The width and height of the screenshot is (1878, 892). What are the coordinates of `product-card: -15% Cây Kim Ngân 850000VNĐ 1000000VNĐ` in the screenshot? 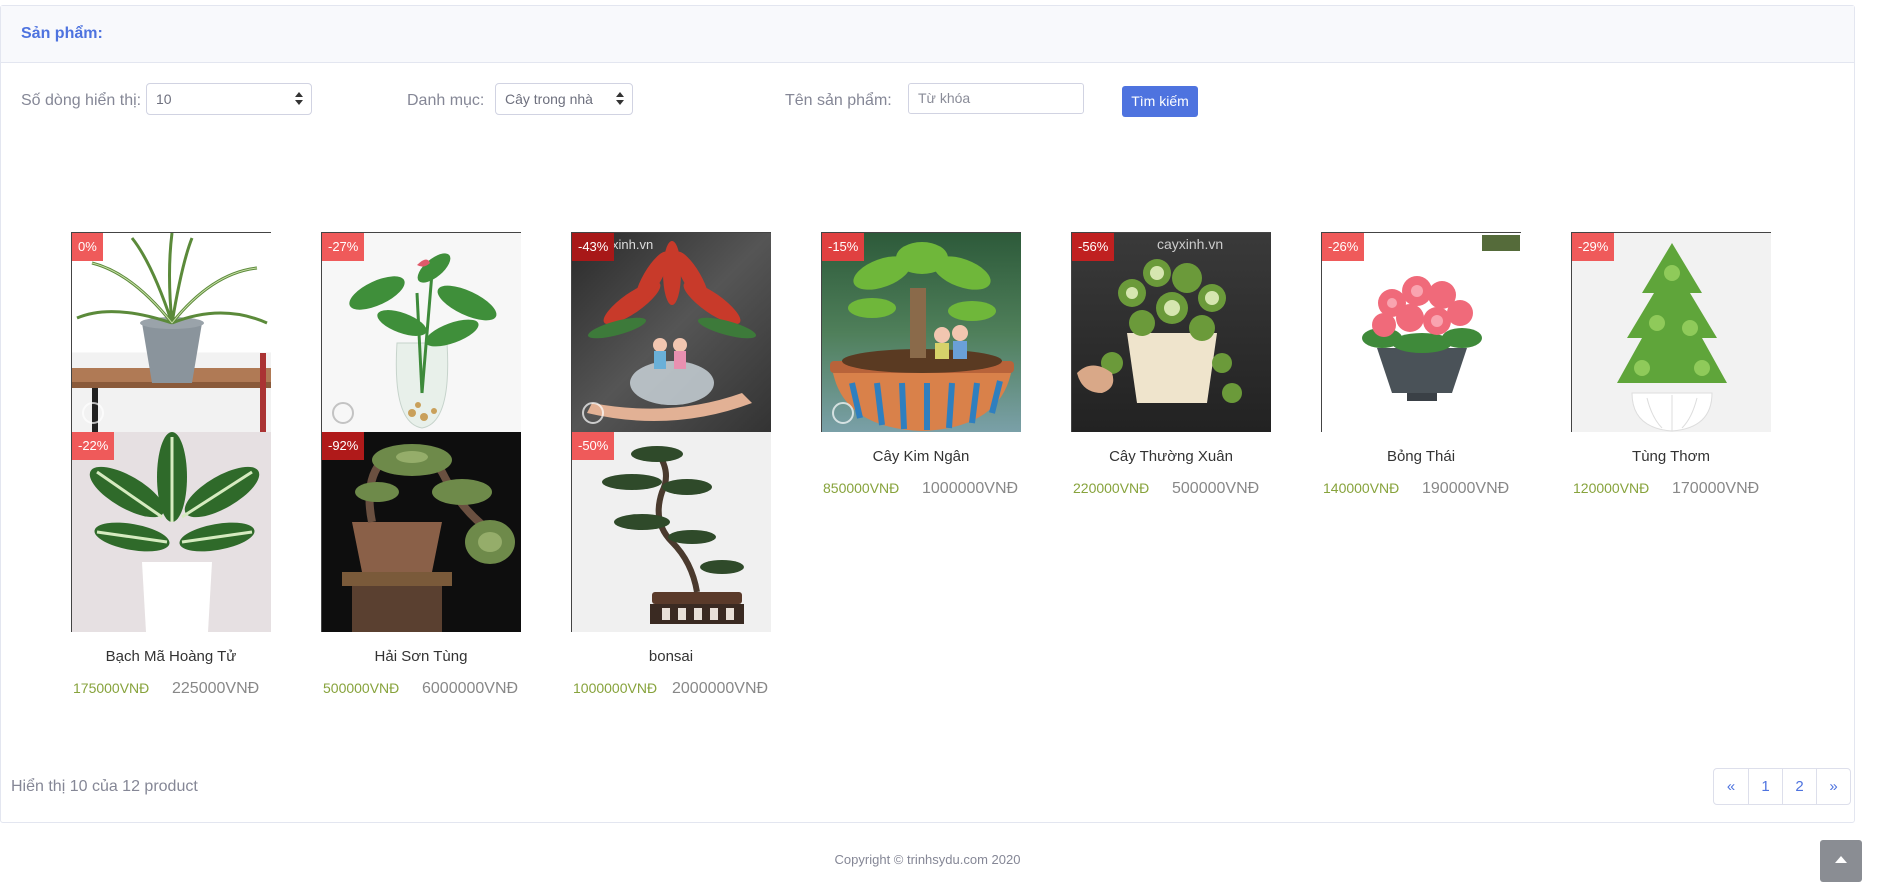 It's located at (921, 366).